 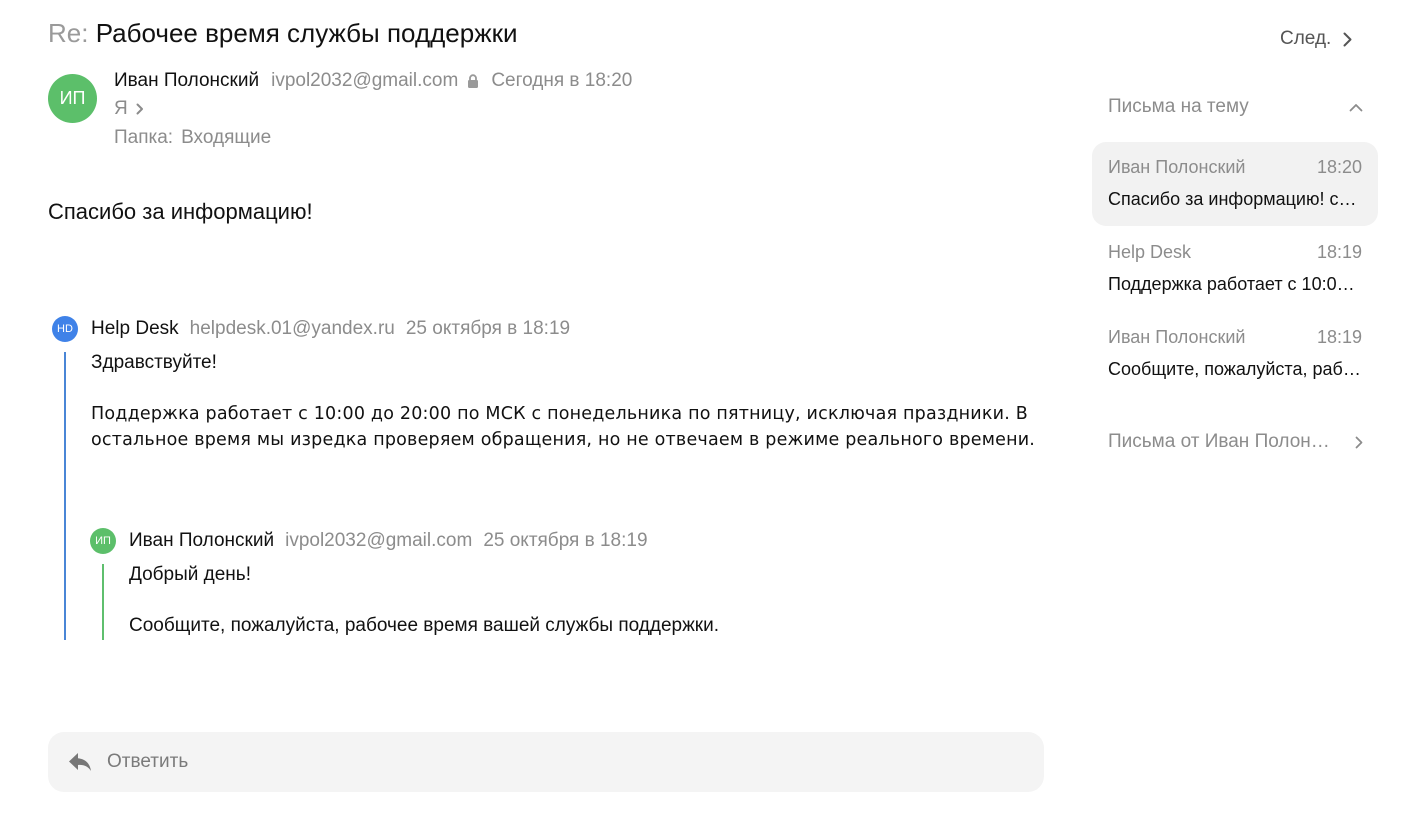 I want to click on quote-avatar-ivan: ИП, so click(x=103, y=541).